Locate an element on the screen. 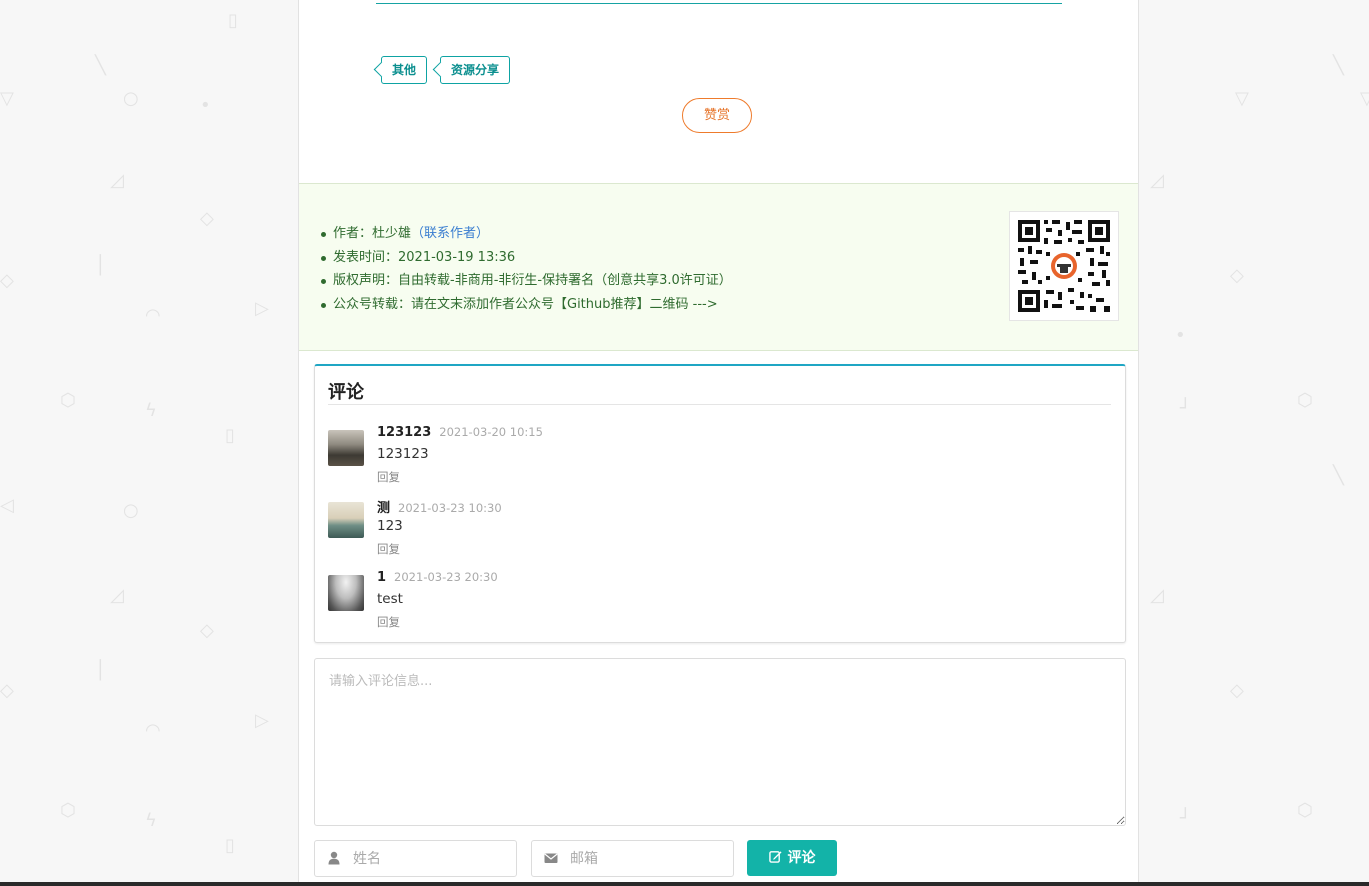 The height and width of the screenshot is (886, 1369). email-input is located at coordinates (647, 859).